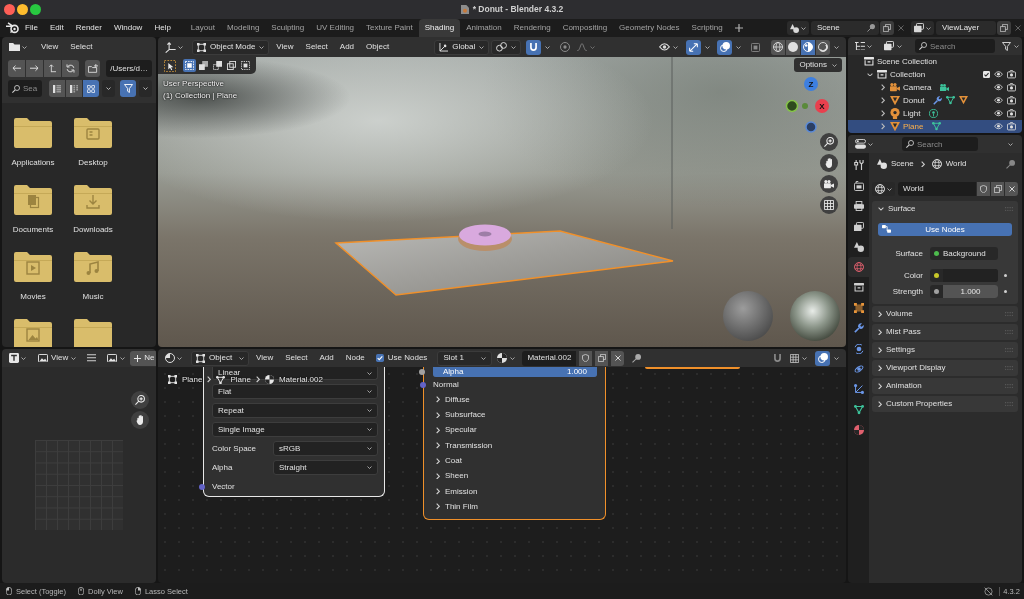 The height and width of the screenshot is (599, 1024). What do you see at coordinates (901, 28) in the screenshot?
I see `close-icon` at bounding box center [901, 28].